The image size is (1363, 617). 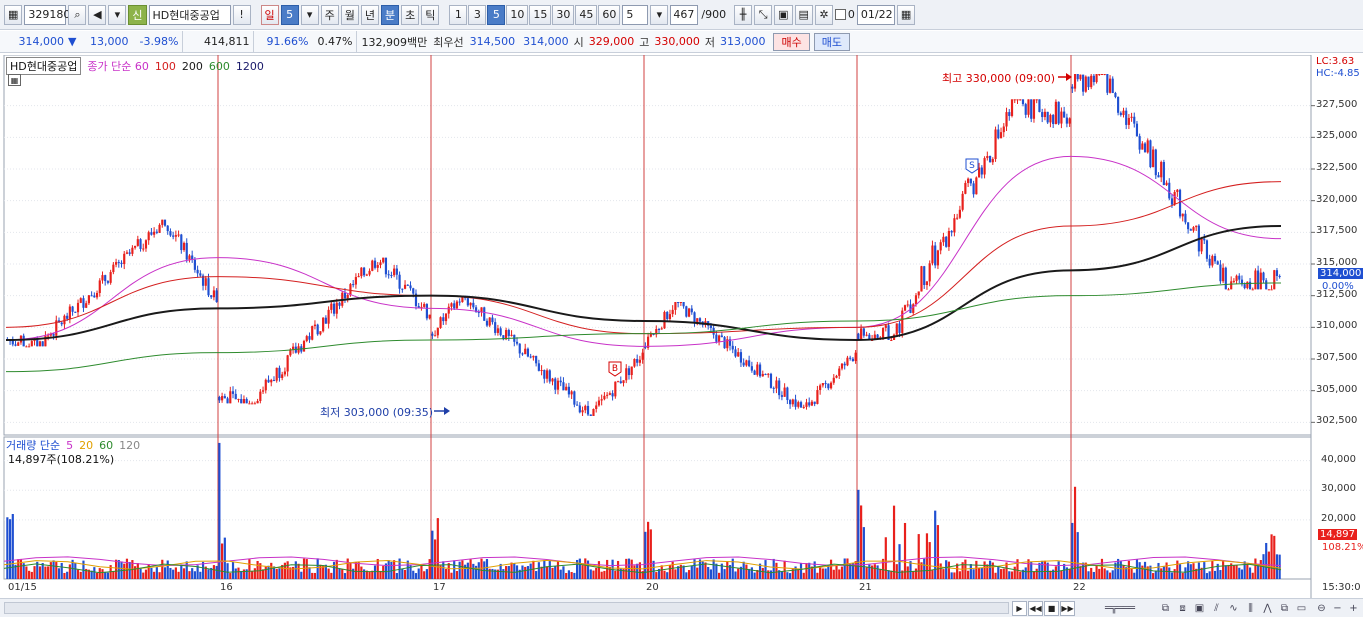 I want to click on settings-gear-icon: ✲, so click(x=823, y=14).